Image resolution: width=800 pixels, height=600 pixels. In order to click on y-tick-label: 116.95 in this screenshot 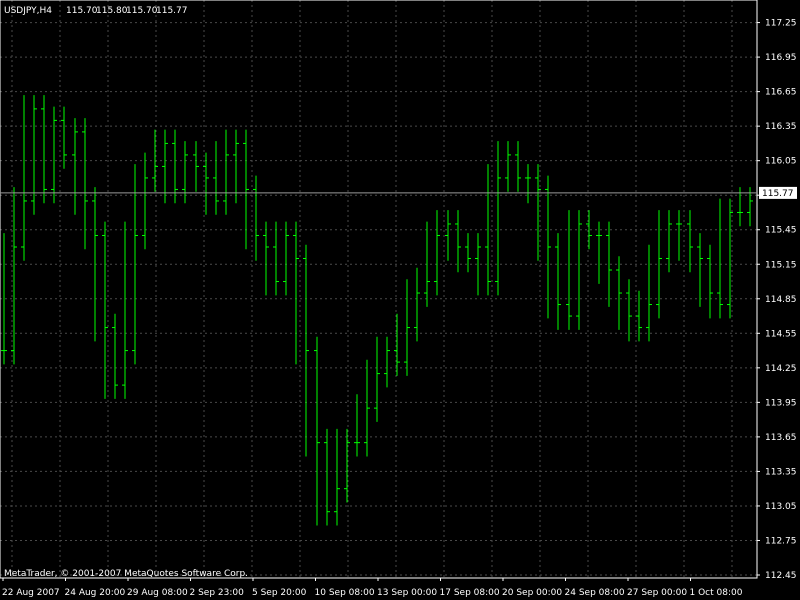, I will do `click(781, 58)`.